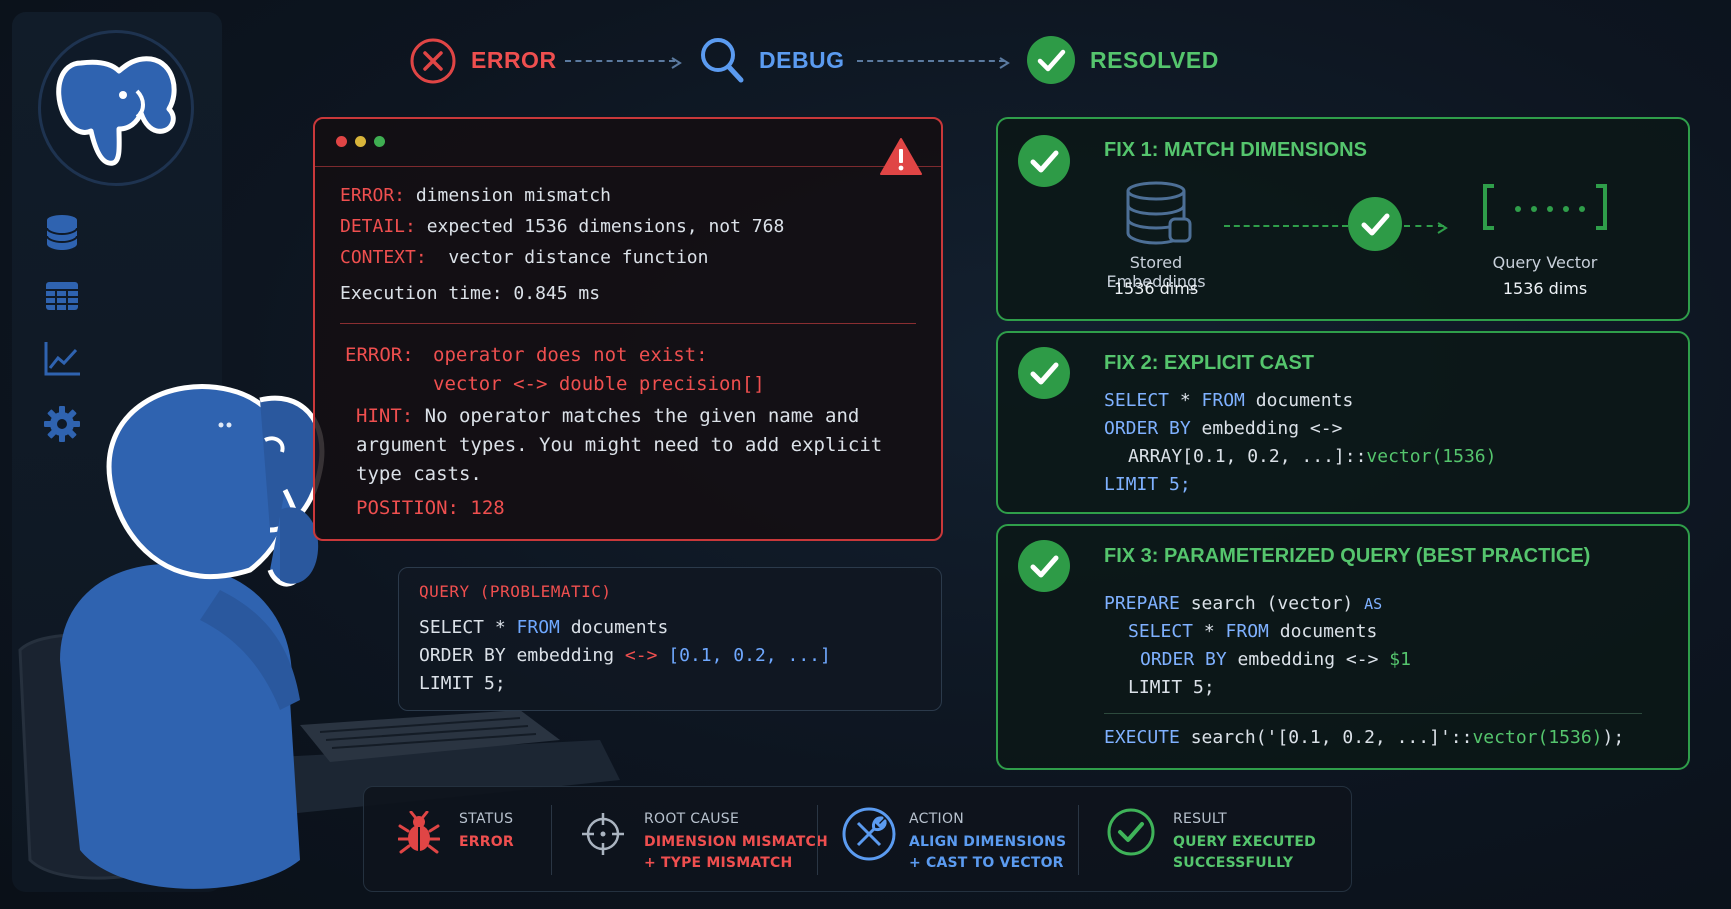 The width and height of the screenshot is (1731, 909). I want to click on flow-resolved-label: RESOLVED, so click(1154, 60).